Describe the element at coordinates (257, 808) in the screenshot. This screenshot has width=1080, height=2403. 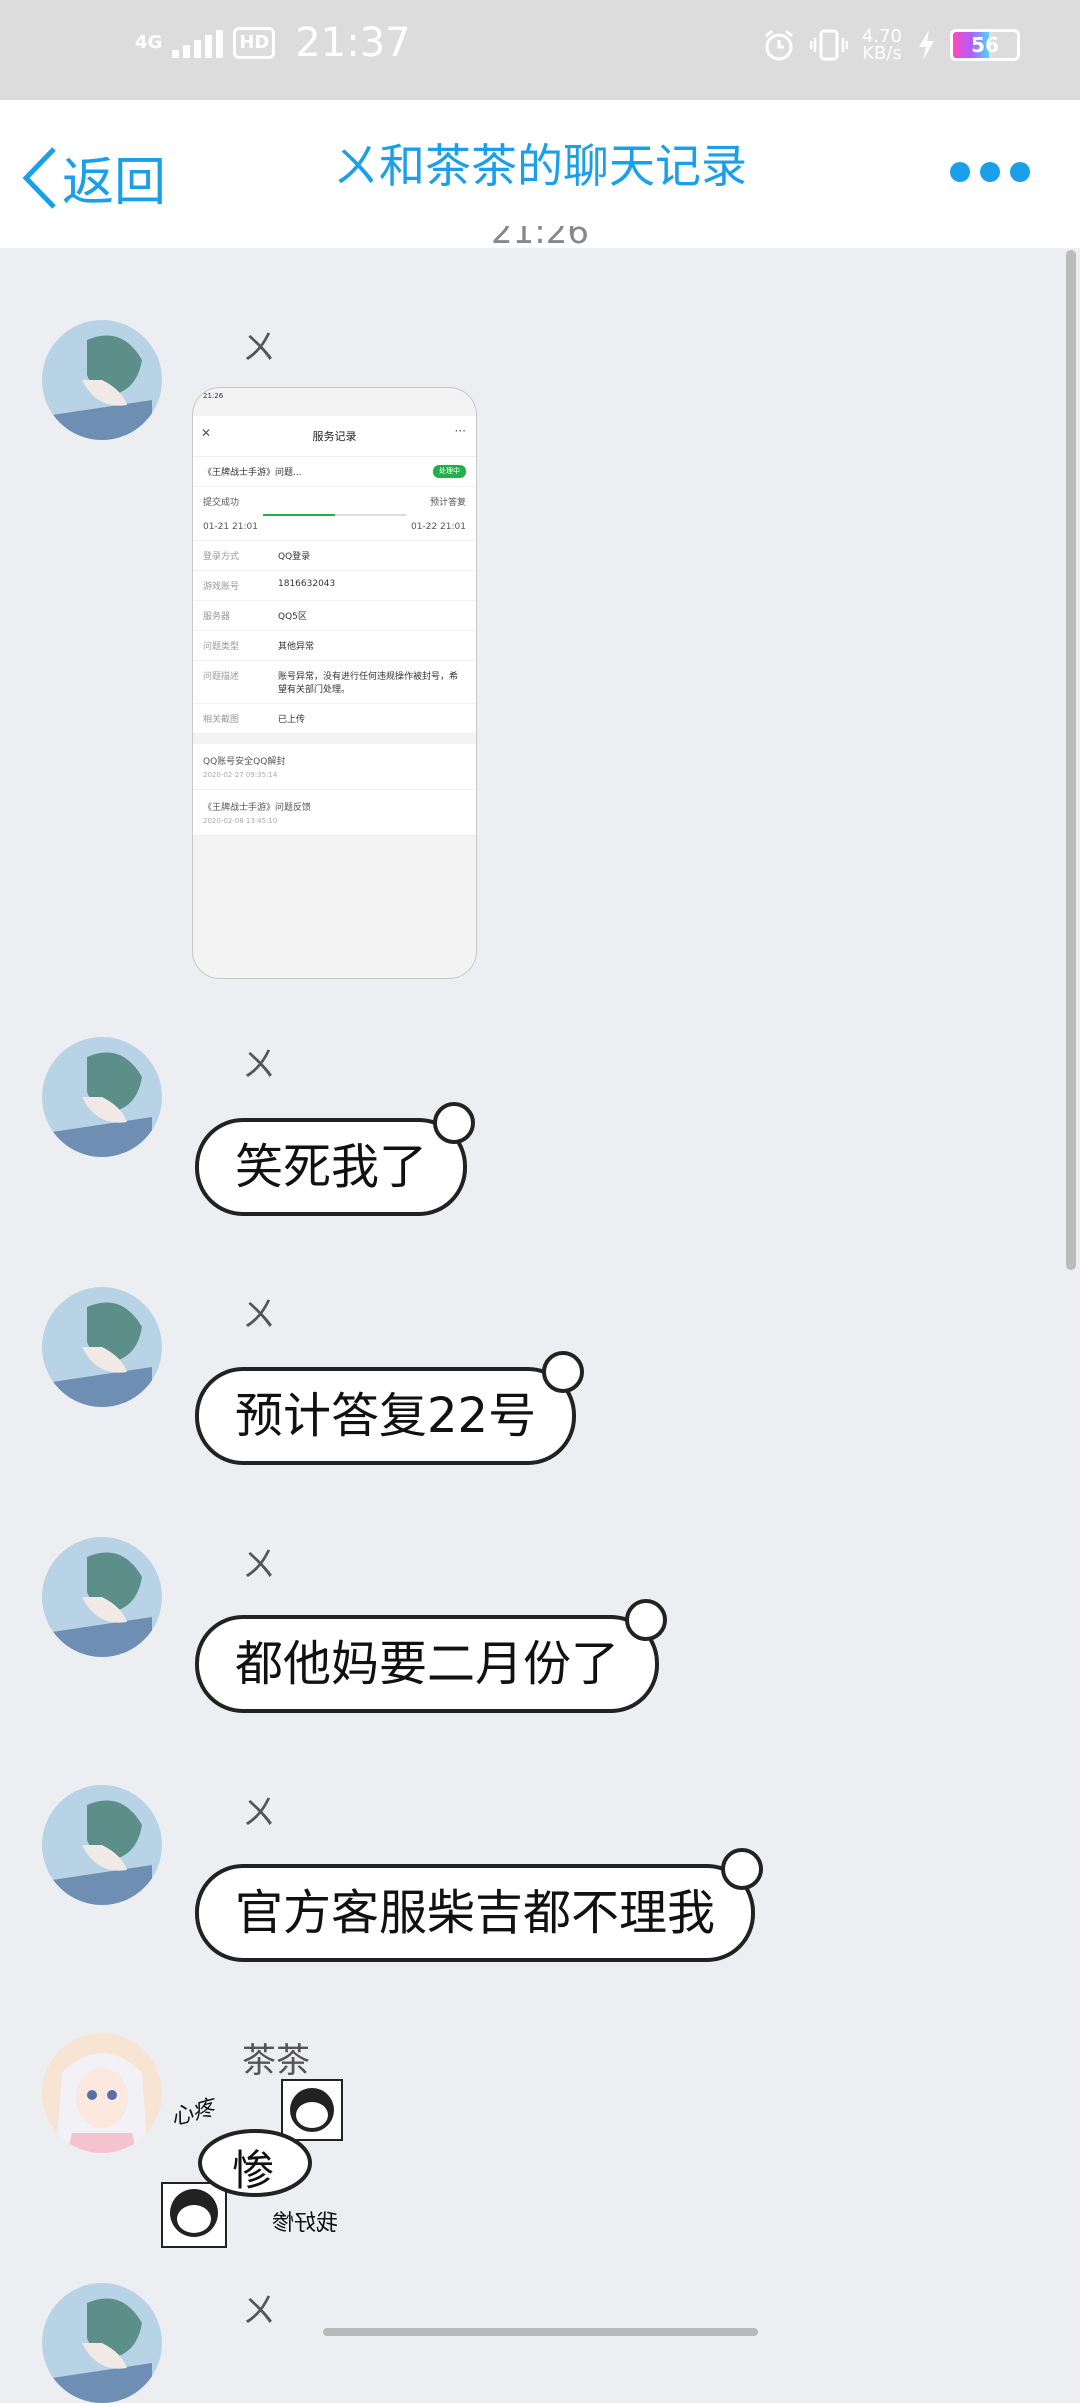
I see `record-title: 《王牌战士手游》问题反馈` at that location.